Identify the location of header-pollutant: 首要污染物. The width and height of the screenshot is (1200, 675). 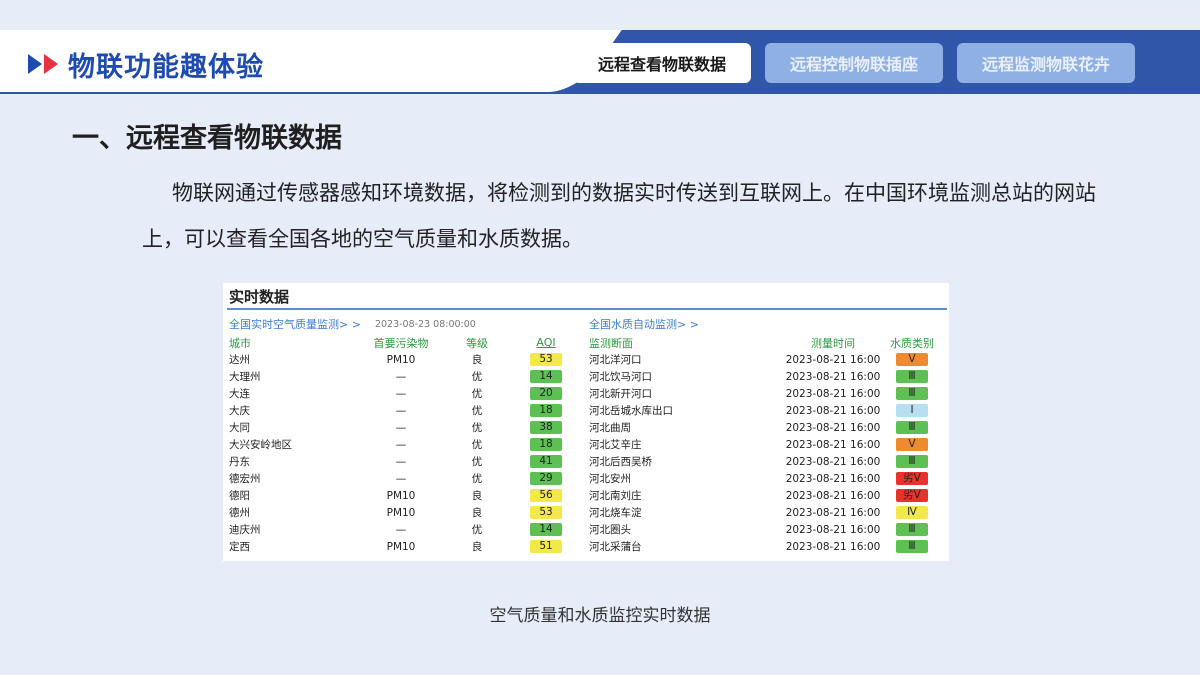
(401, 343).